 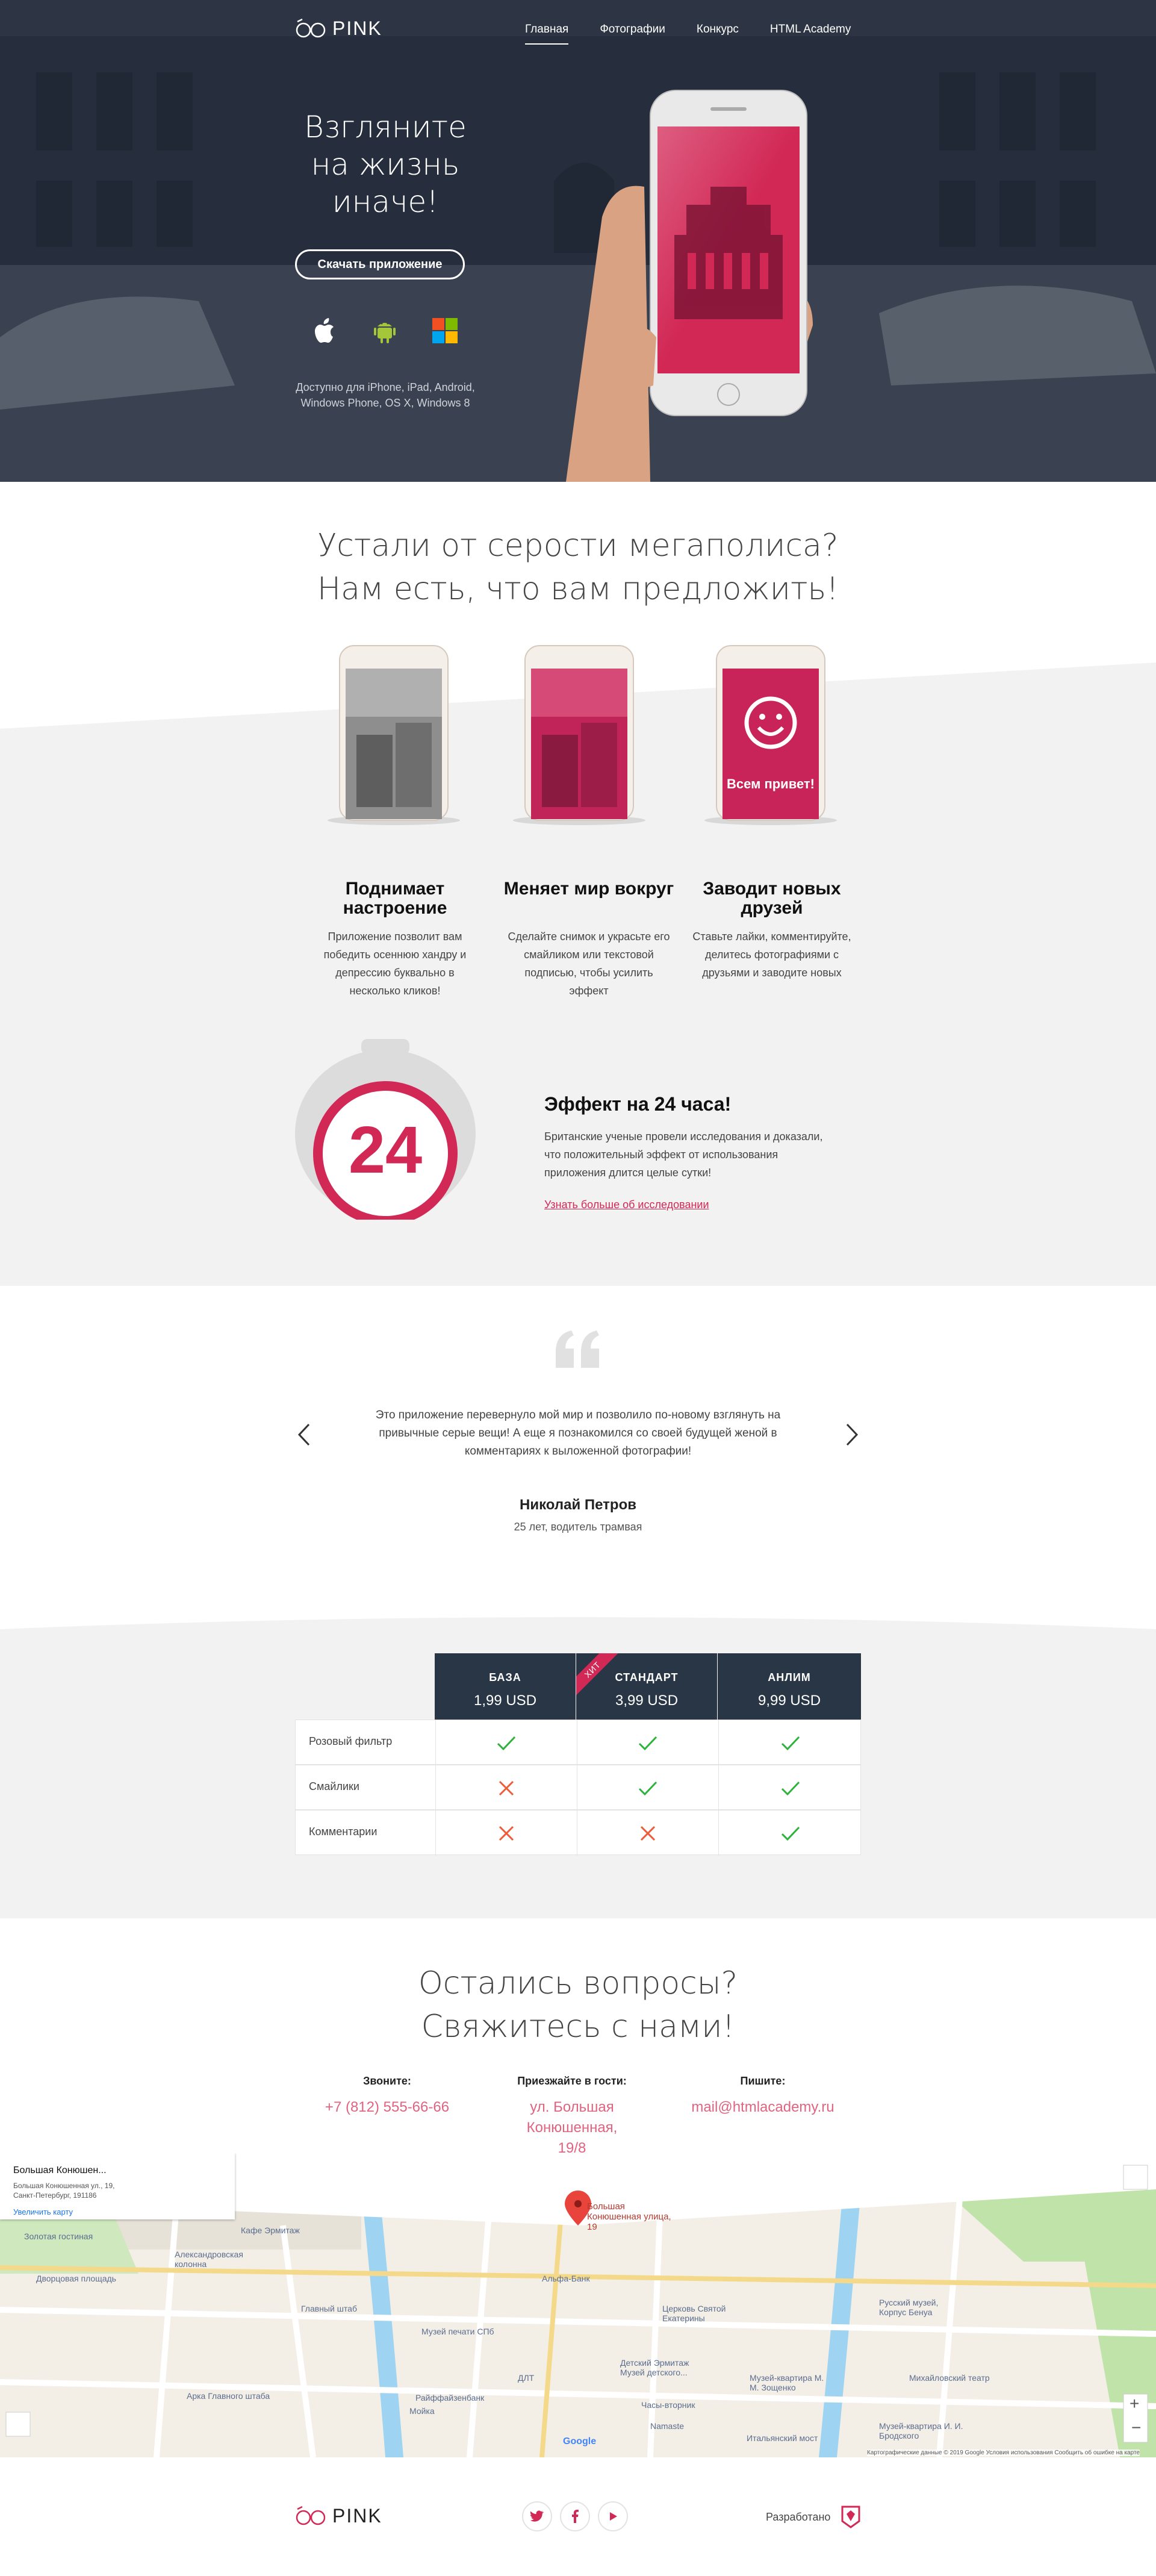 What do you see at coordinates (566, 2278) in the screenshot?
I see `map-label: Альфа-Банк` at bounding box center [566, 2278].